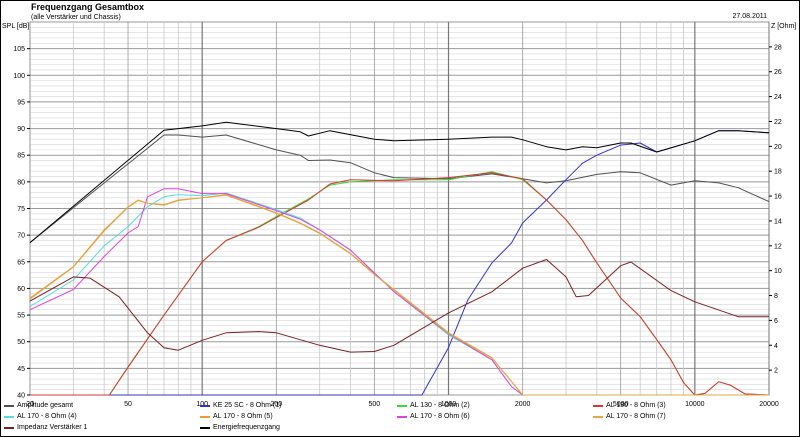 This screenshot has height=437, width=800. Describe the element at coordinates (776, 296) in the screenshot. I see `y2-tick-label: 8` at that location.